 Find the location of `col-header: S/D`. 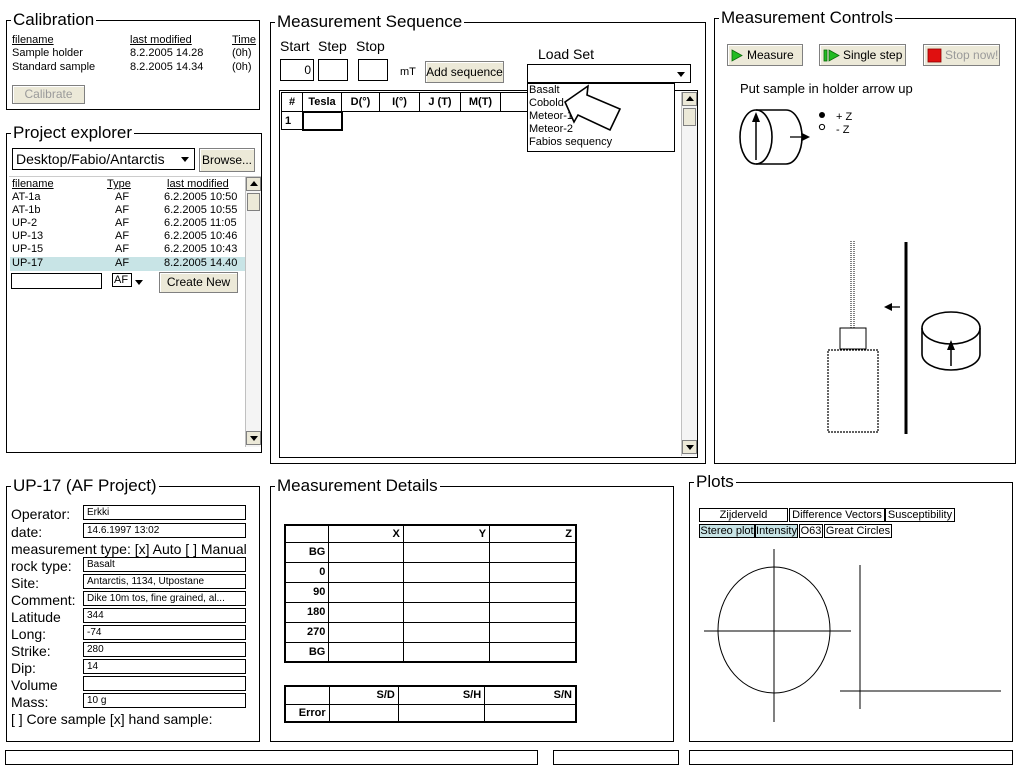

col-header: S/D is located at coordinates (363, 695).